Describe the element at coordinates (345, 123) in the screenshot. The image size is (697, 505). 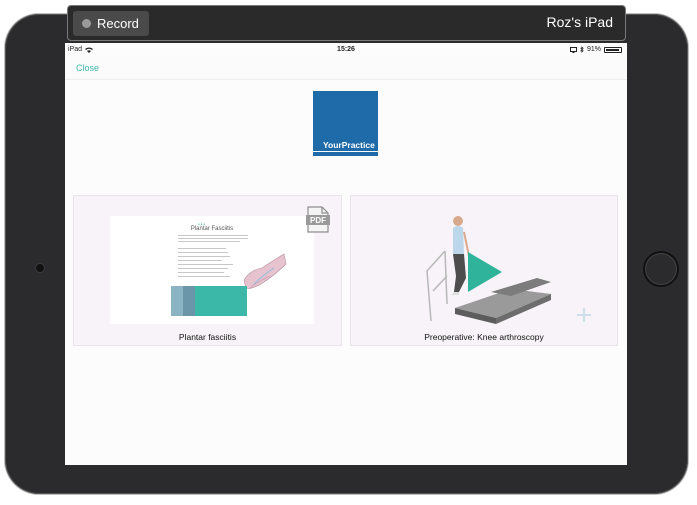
I see `practice-logo: YourPractice` at that location.